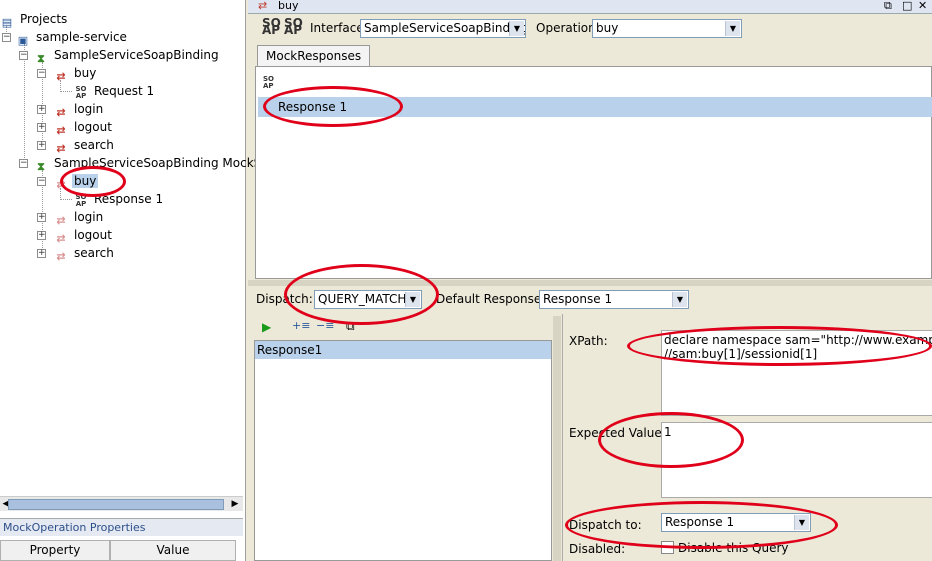  Describe the element at coordinates (301, 325) in the screenshot. I see `add-query-icon: +≡` at that location.